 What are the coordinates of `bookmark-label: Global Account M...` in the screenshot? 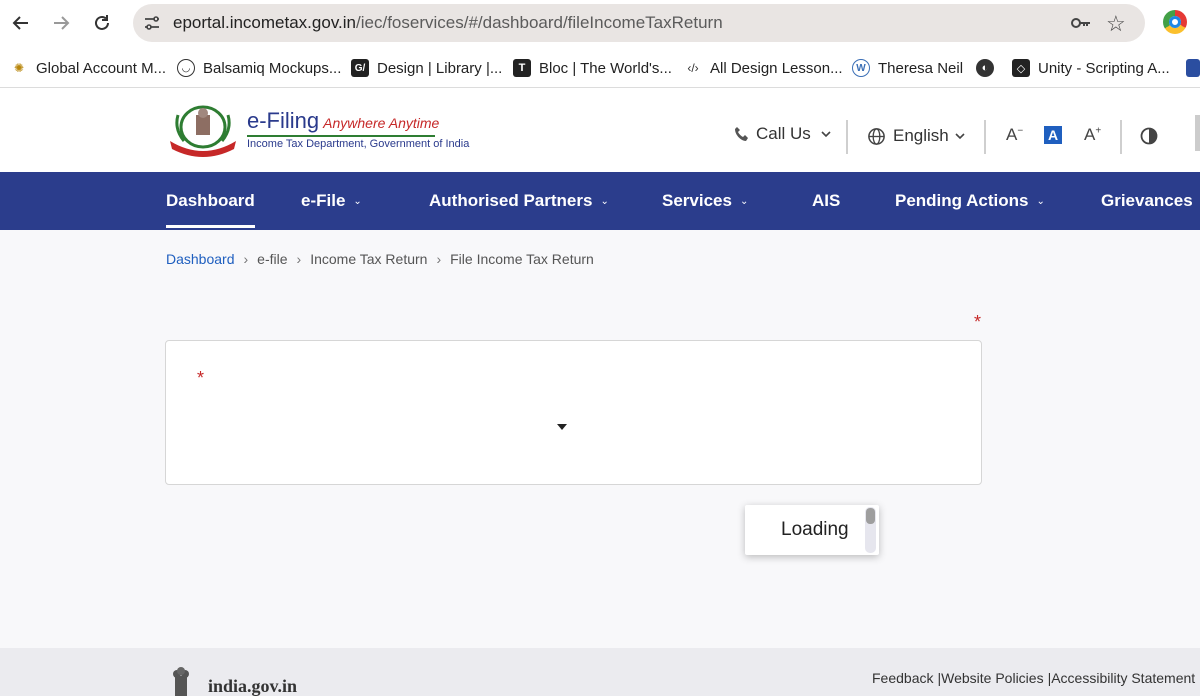 It's located at (101, 68).